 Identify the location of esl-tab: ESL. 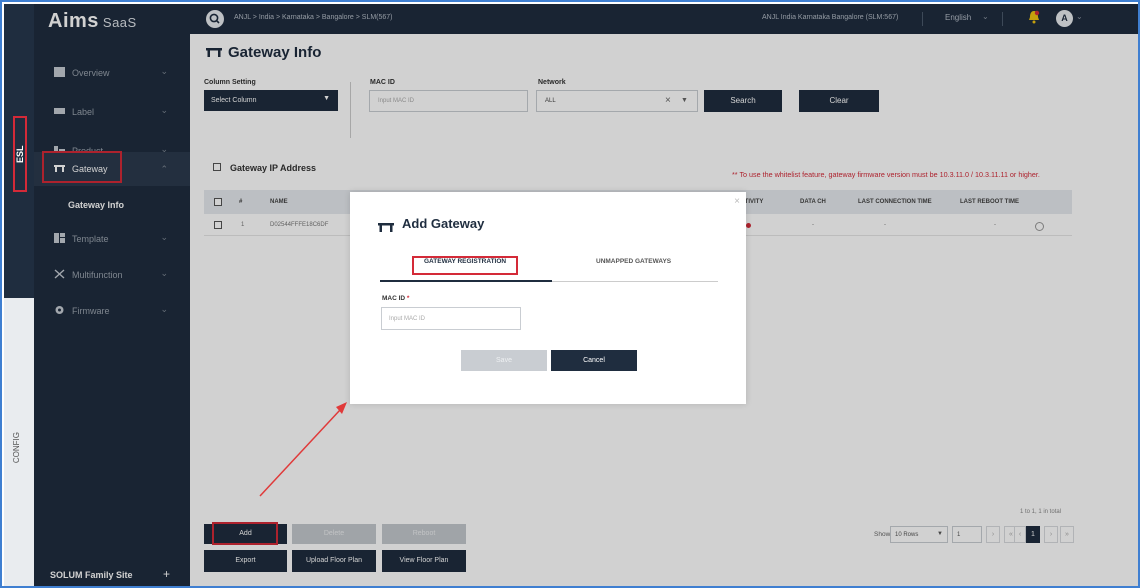
(20, 154).